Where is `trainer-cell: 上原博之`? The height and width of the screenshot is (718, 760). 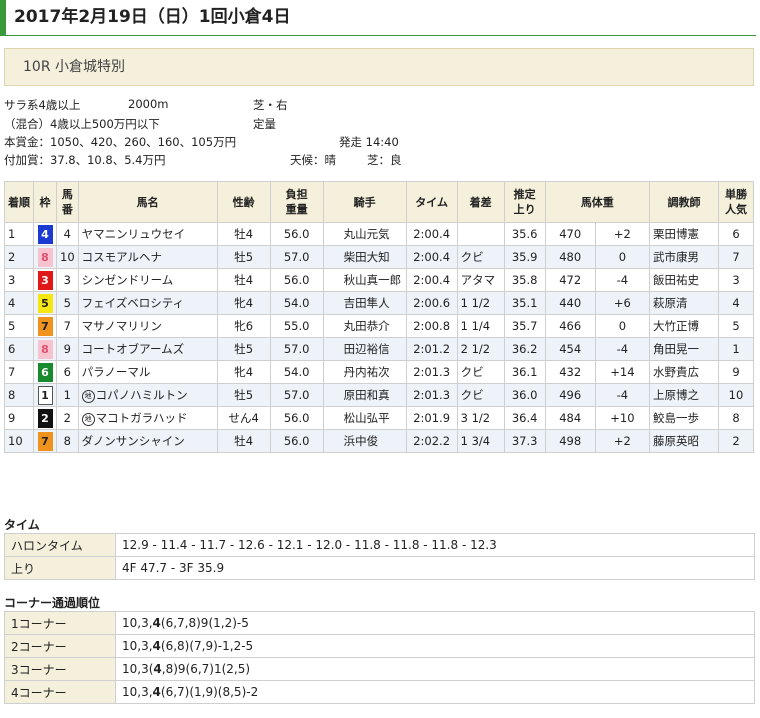 trainer-cell: 上原博之 is located at coordinates (684, 395).